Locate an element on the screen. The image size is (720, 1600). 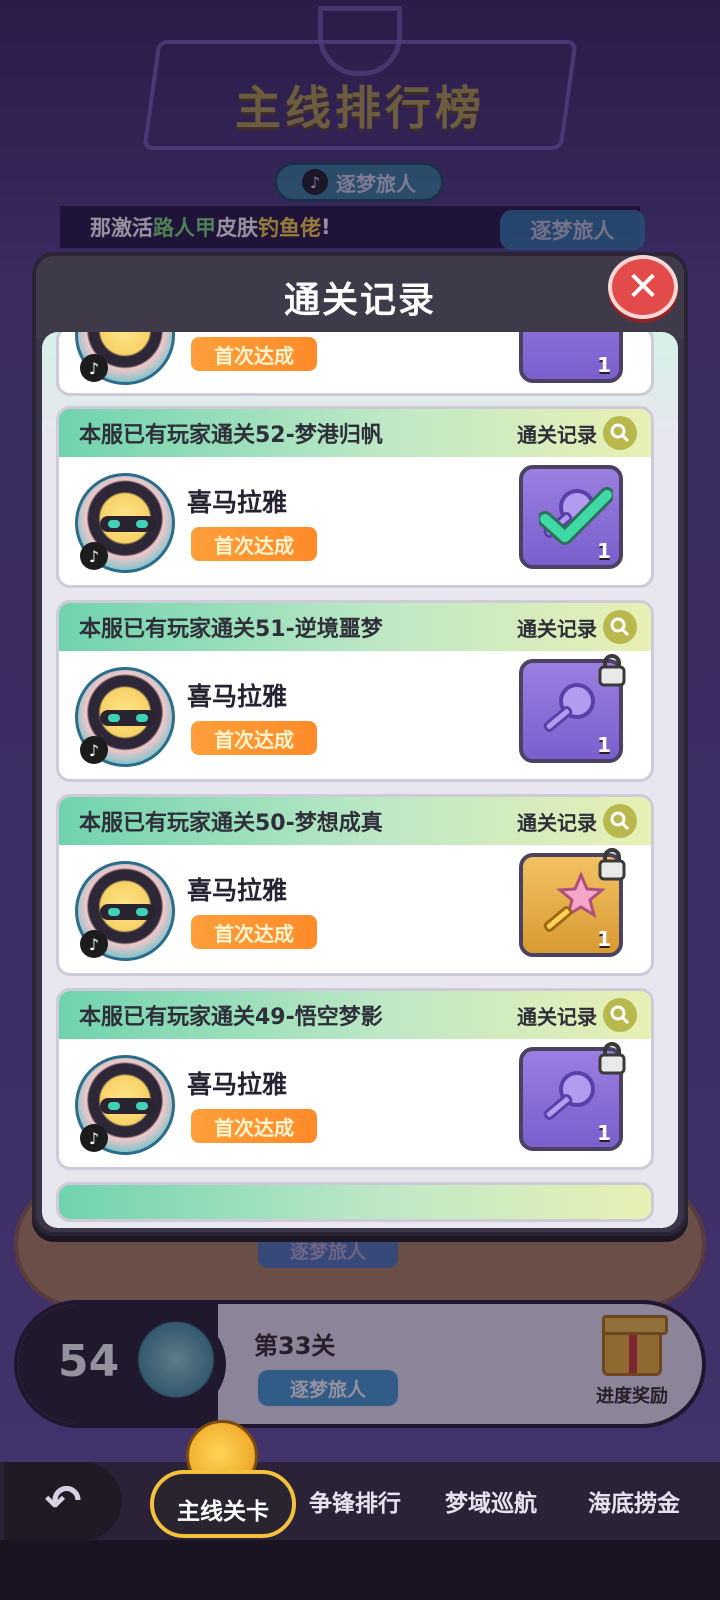
list-item: 本服已有玩家通关51-逆境噩梦 通关记录 ♪ 喜马拉雅 首次达成 1 is located at coordinates (355, 691).